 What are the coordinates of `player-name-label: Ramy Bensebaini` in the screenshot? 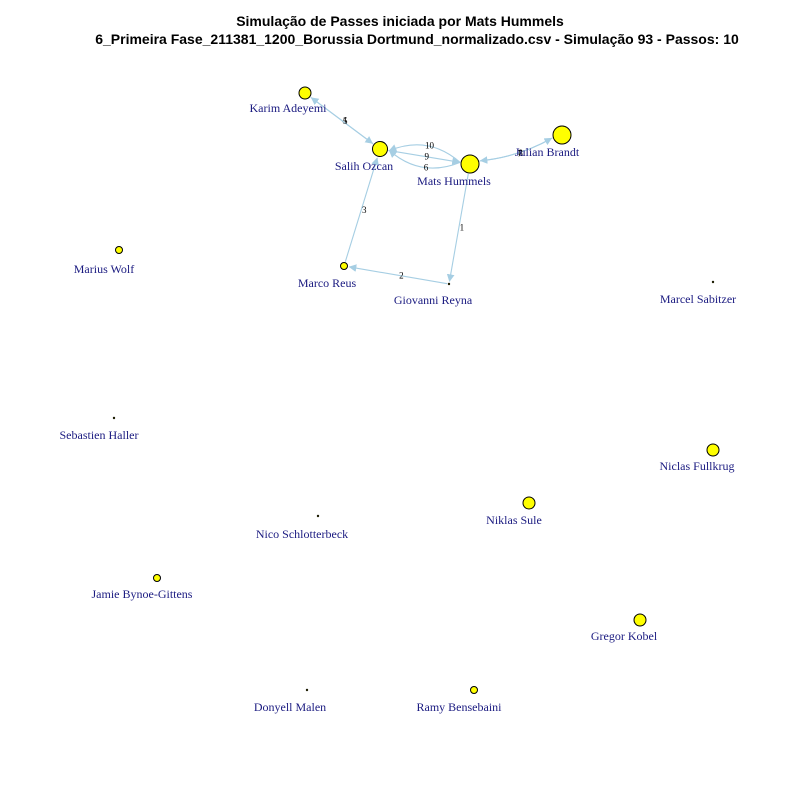 It's located at (460, 707).